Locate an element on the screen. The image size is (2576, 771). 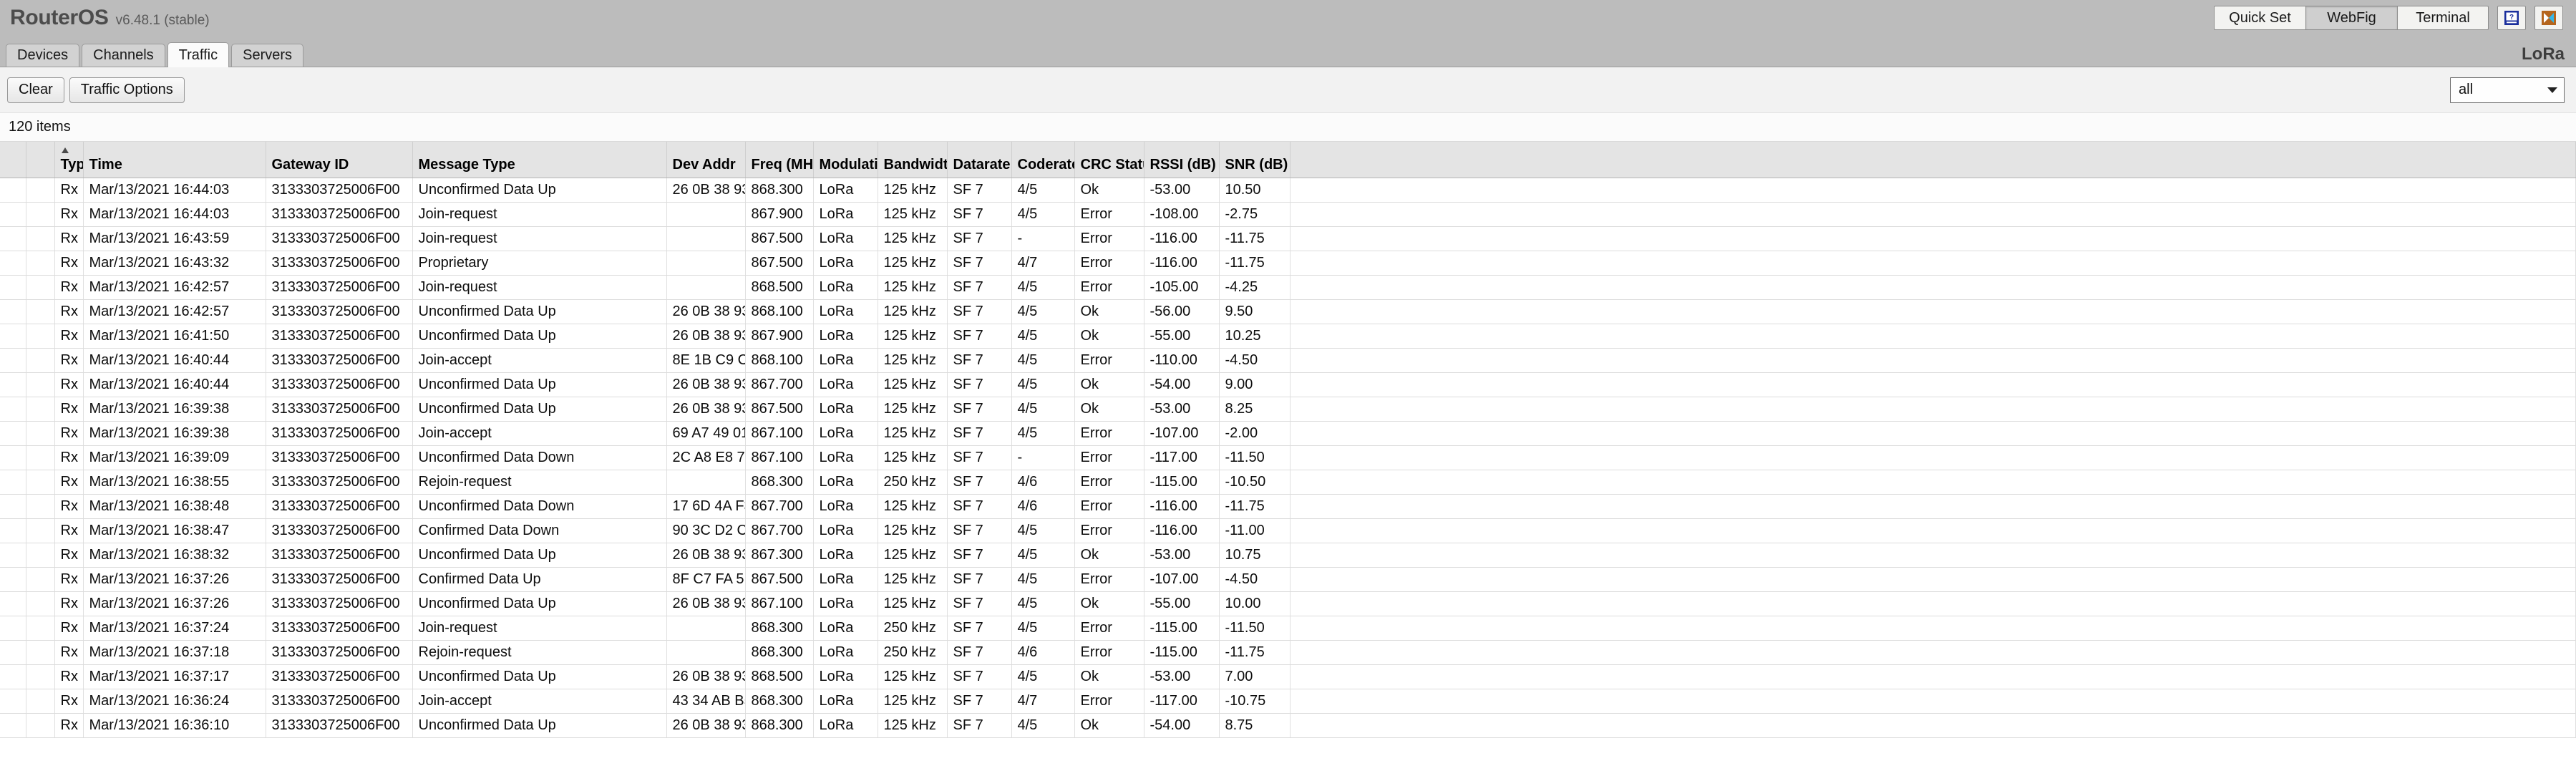
cell-snr: 10.75 is located at coordinates (1255, 555).